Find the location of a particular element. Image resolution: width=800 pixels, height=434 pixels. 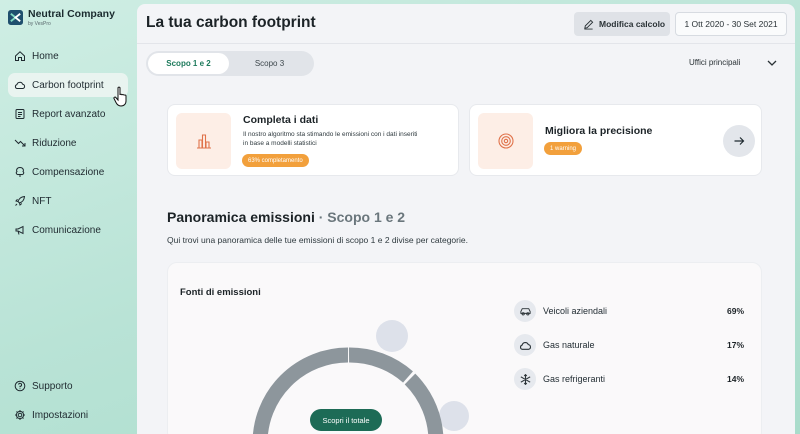

brand-subtitle: by VesPro is located at coordinates (39, 24).